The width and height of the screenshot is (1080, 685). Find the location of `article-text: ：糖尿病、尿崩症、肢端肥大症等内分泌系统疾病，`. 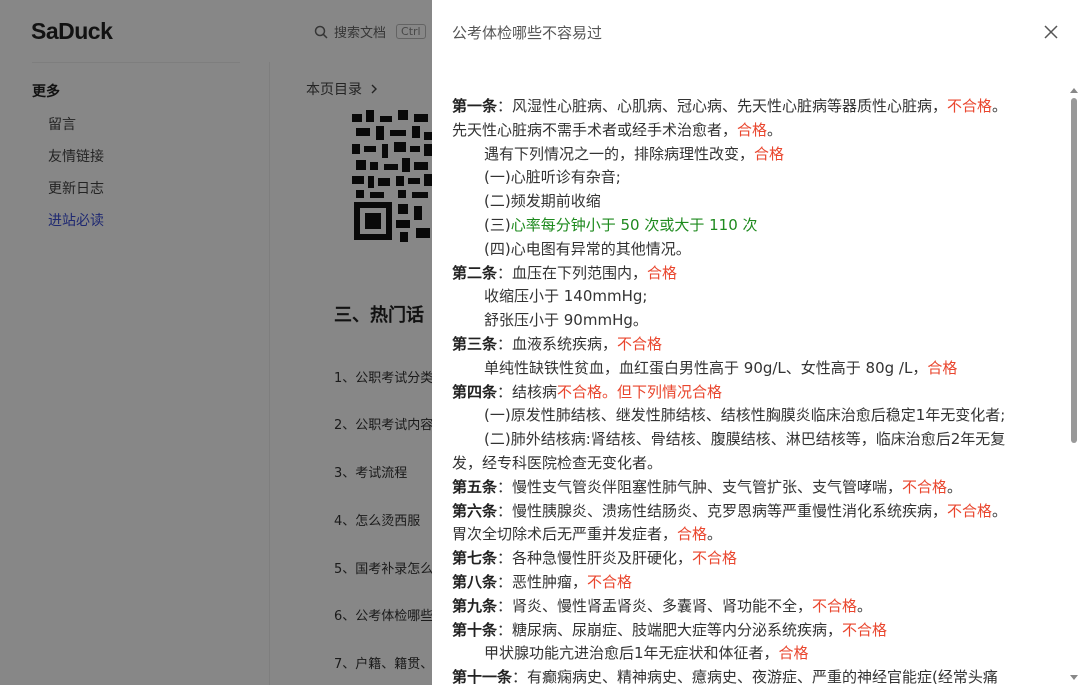

article-text: ：糖尿病、尿崩症、肢端肥大症等内分泌系统疾病， is located at coordinates (670, 629).